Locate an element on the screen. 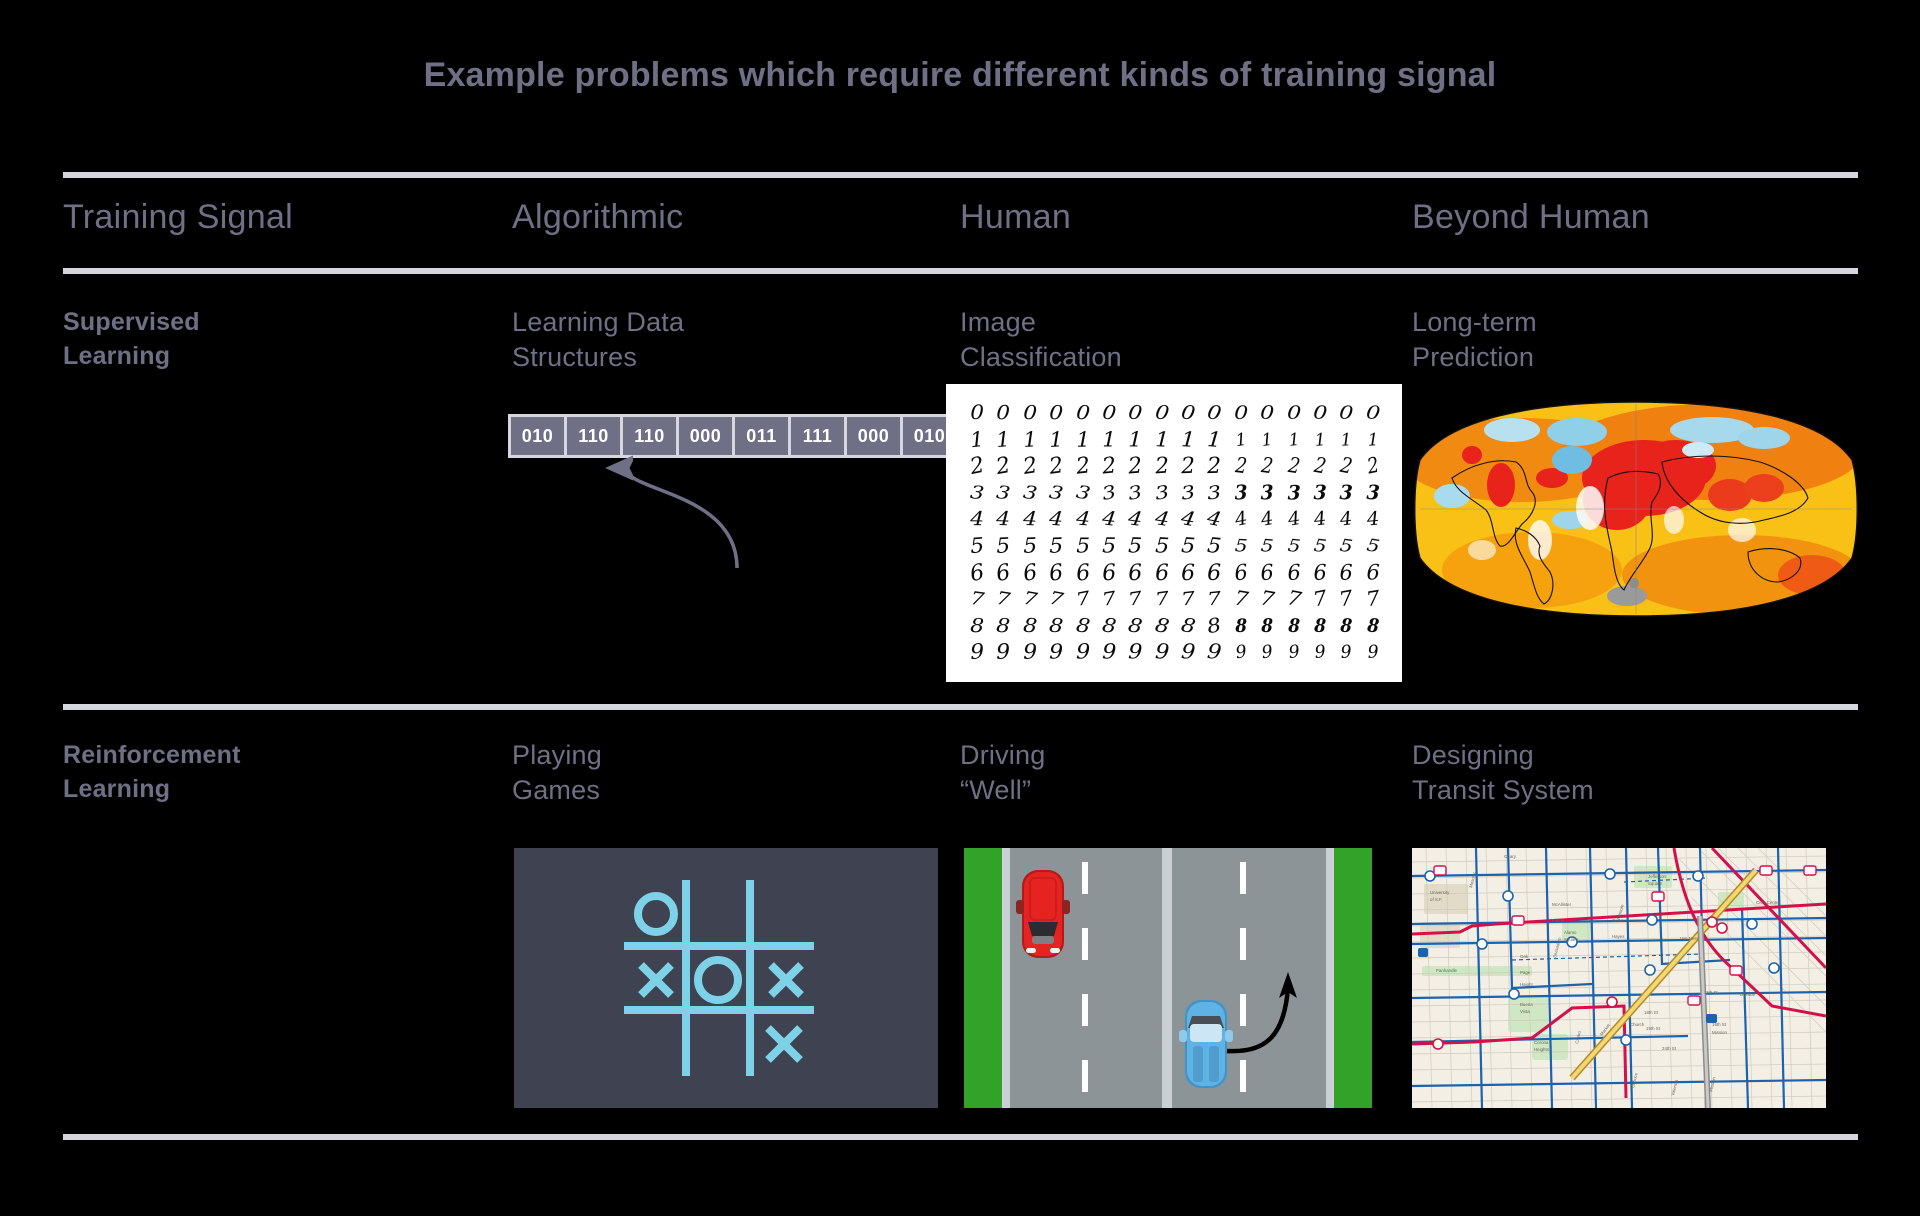 This screenshot has height=1216, width=1920. svg-text: Haight is located at coordinates (1526, 984).